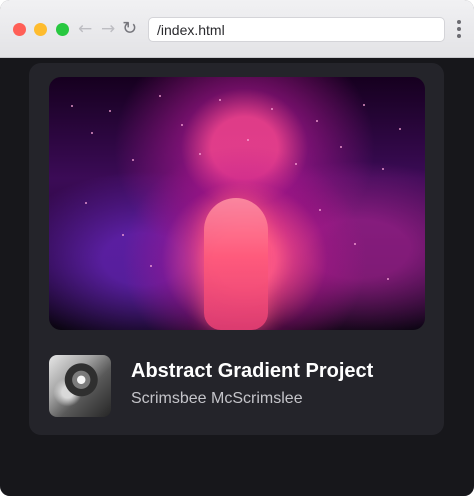  Describe the element at coordinates (85, 29) in the screenshot. I see `back-arrow-icon: ←` at that location.